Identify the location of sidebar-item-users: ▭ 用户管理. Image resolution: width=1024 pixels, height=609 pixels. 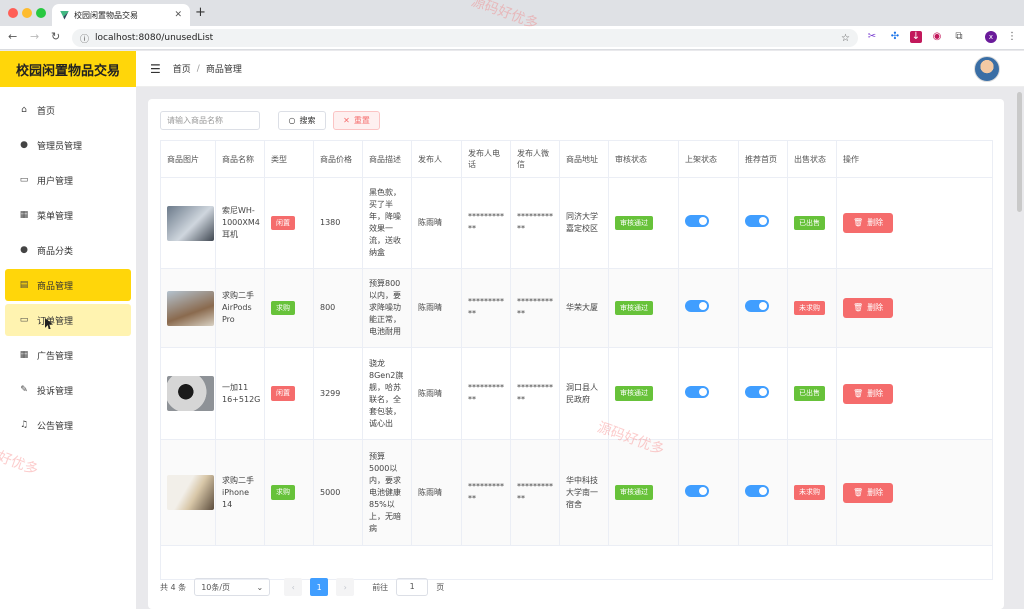
(68, 180).